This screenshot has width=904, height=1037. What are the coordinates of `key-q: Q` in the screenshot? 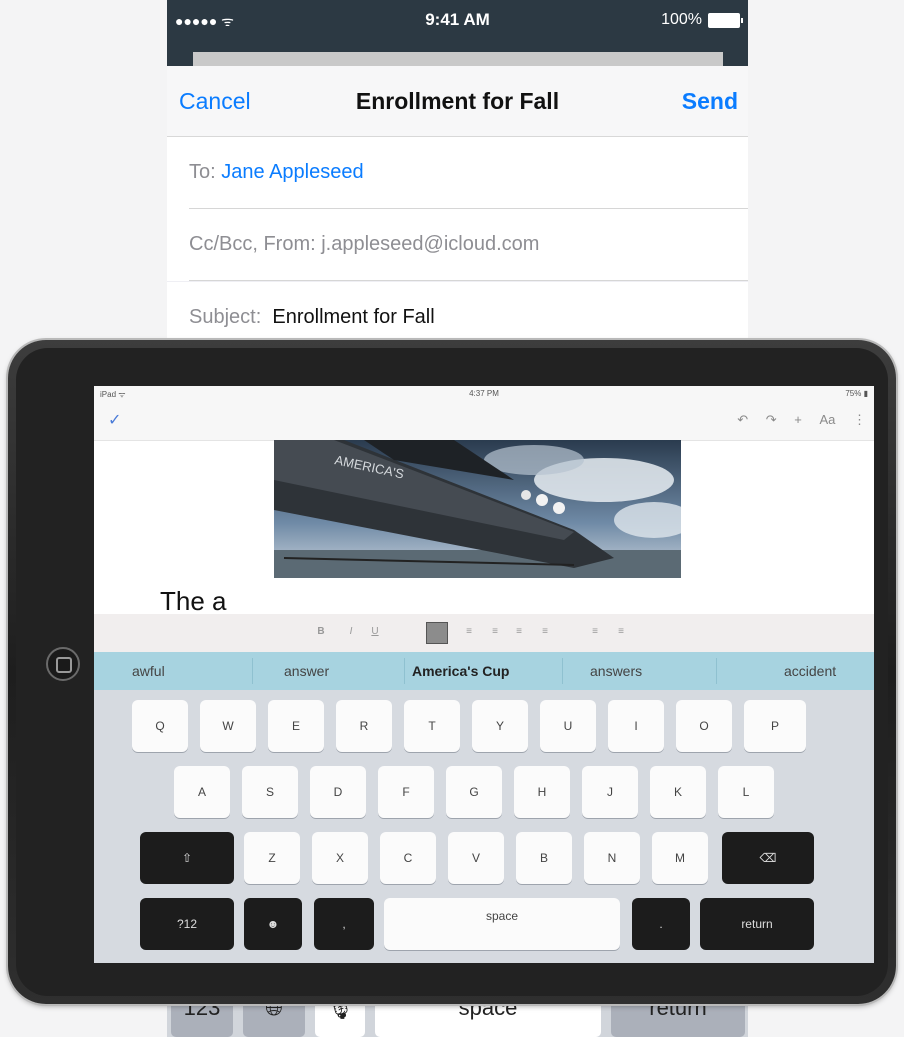 It's located at (160, 726).